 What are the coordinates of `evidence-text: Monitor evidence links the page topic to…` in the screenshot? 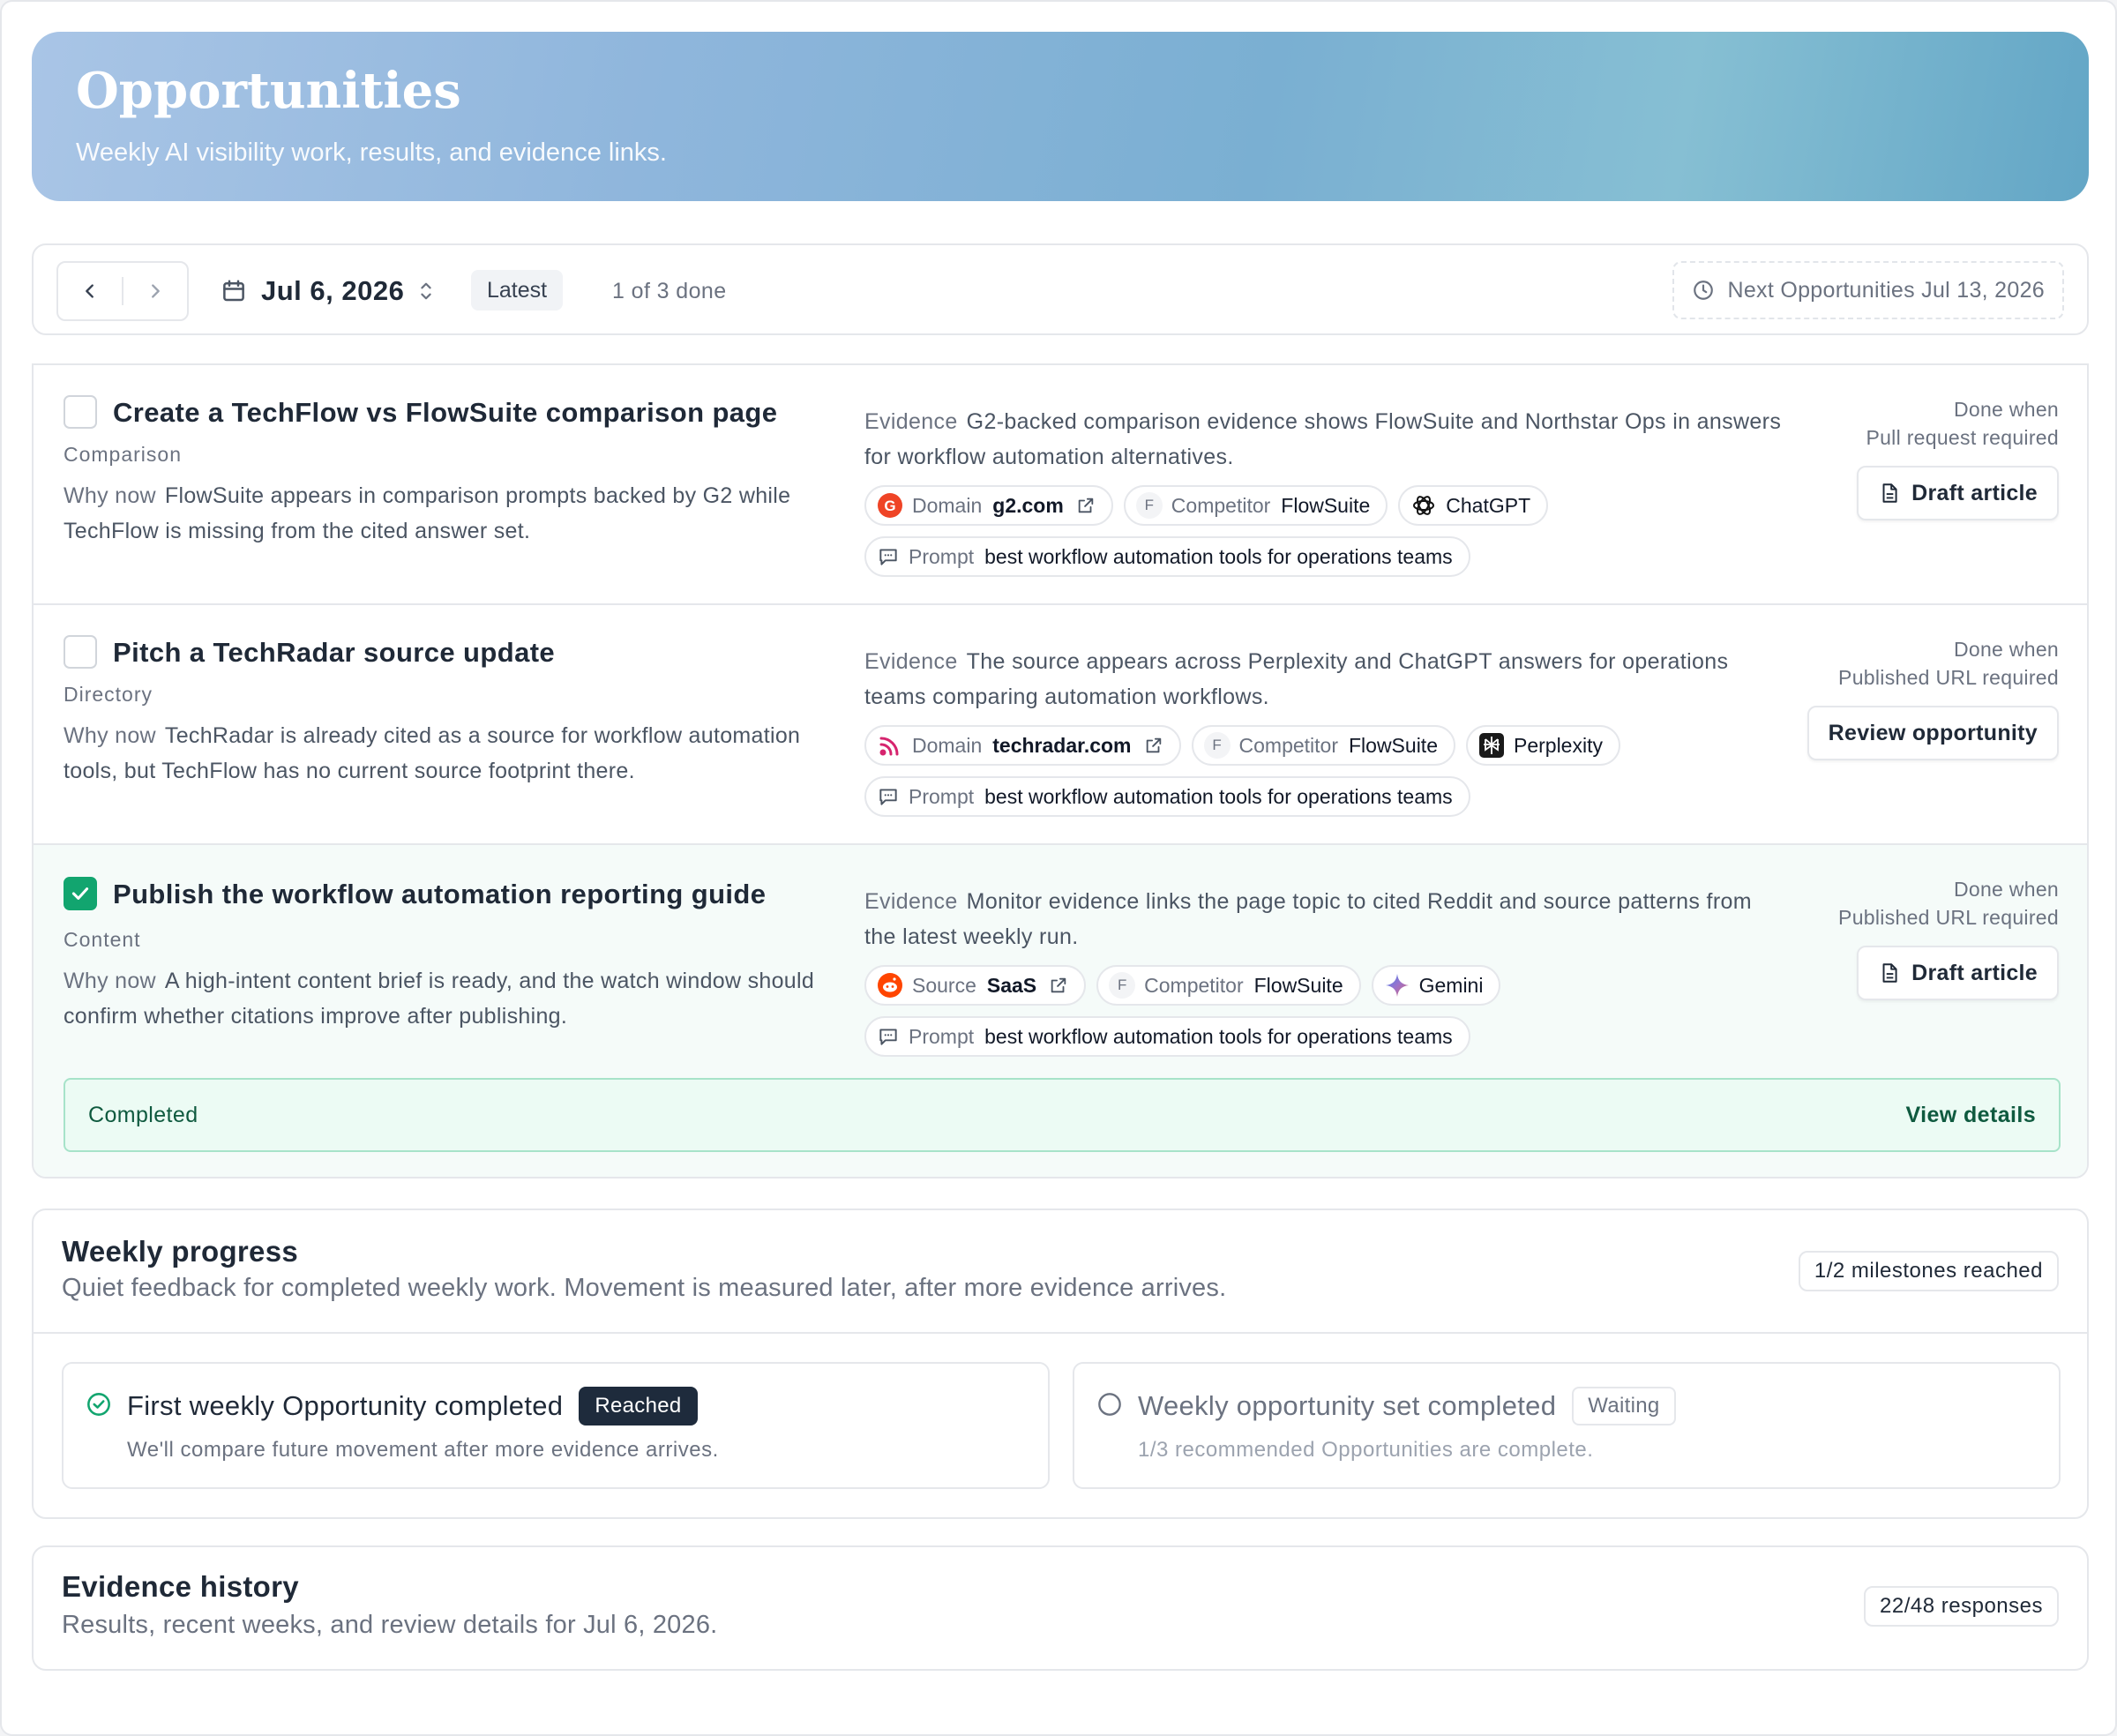 It's located at (1308, 919).